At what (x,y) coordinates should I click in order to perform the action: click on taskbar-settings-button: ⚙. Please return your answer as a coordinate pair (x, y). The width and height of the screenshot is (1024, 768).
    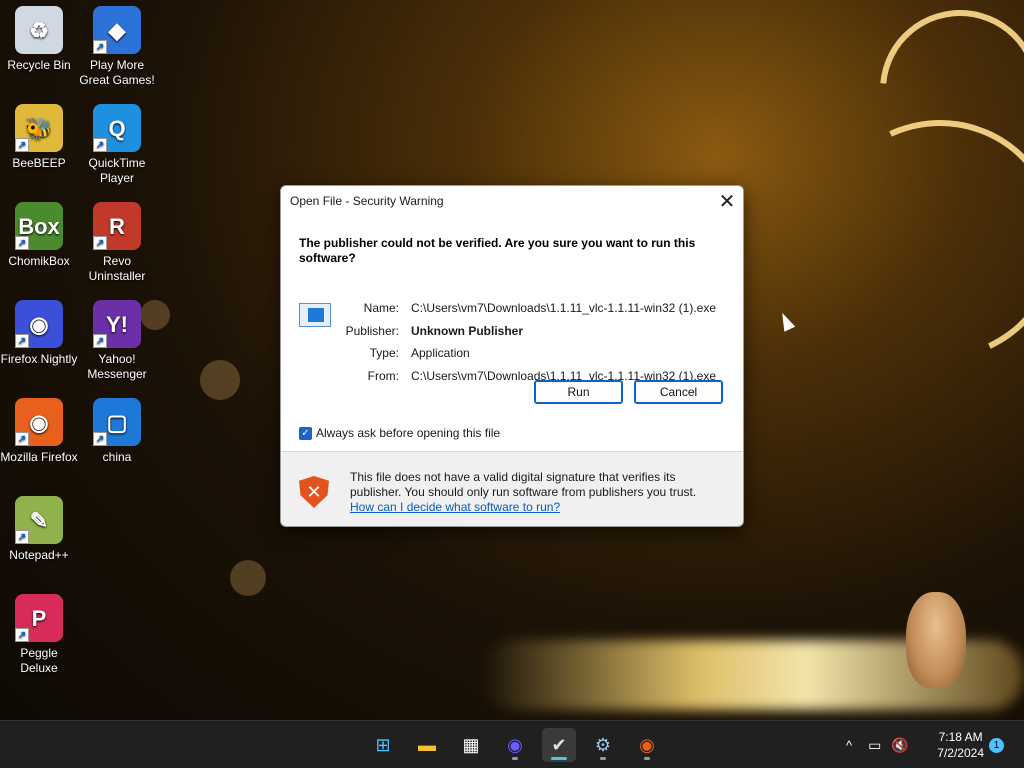
    Looking at the image, I should click on (603, 745).